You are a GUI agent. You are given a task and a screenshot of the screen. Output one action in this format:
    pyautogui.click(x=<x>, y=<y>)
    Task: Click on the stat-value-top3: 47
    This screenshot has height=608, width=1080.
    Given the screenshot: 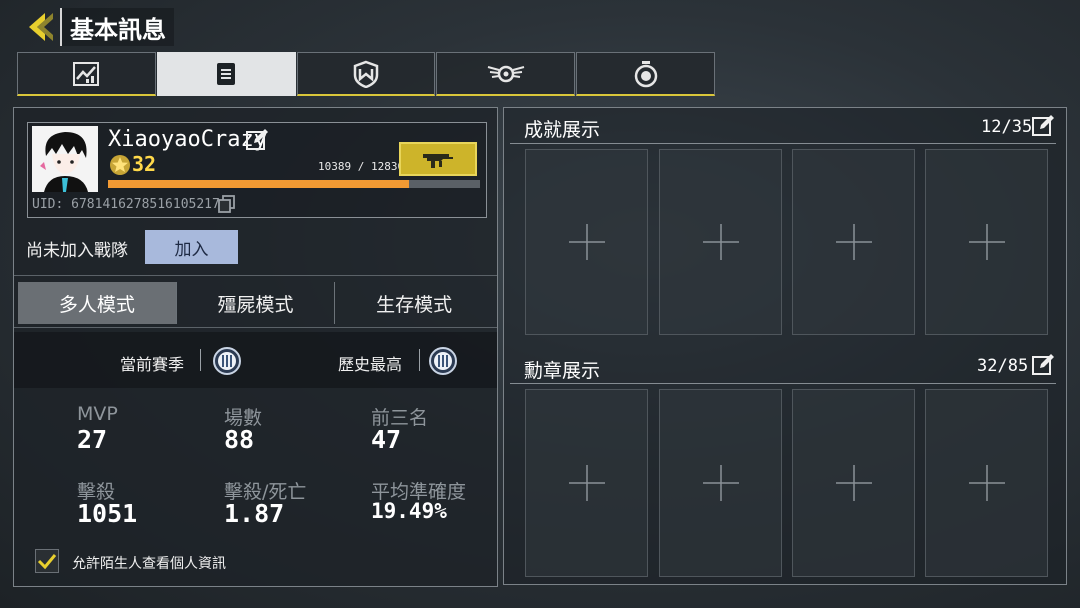 What is the action you would take?
    pyautogui.click(x=386, y=439)
    